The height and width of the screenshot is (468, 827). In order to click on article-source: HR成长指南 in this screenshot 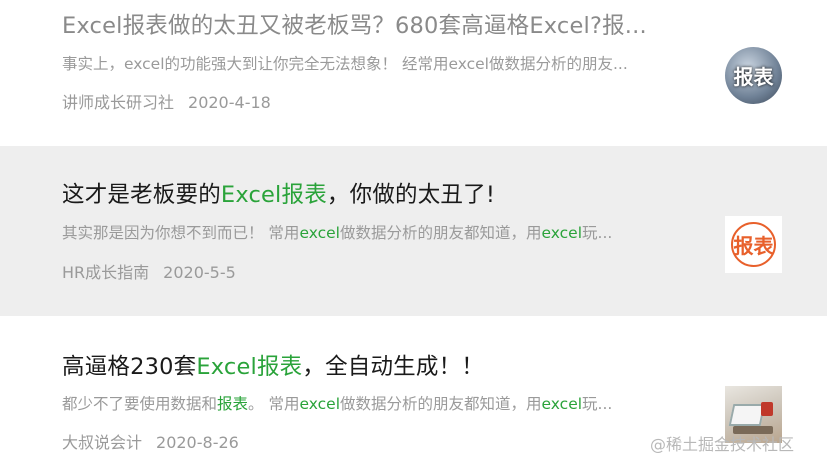, I will do `click(106, 272)`.